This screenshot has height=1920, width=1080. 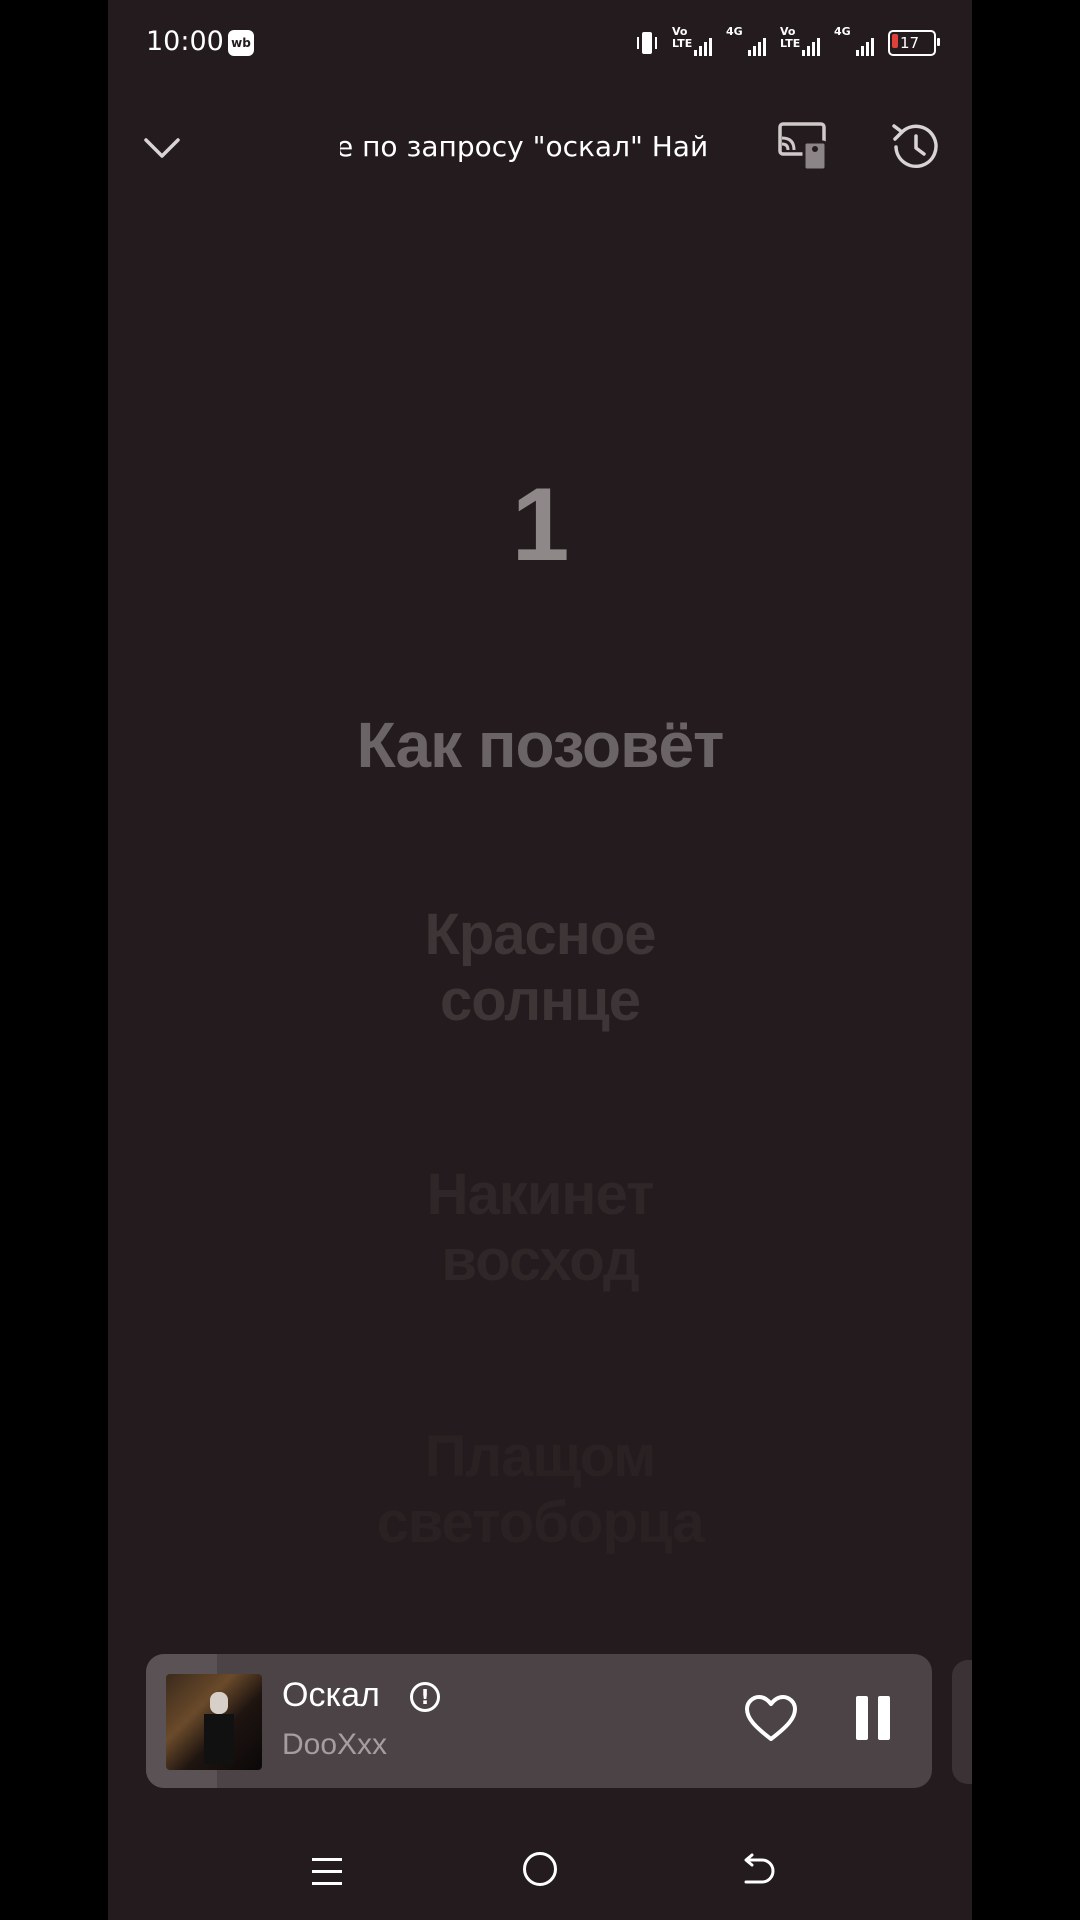 What do you see at coordinates (539, 1721) in the screenshot?
I see `mini-player: Оскал ! DooXxx` at bounding box center [539, 1721].